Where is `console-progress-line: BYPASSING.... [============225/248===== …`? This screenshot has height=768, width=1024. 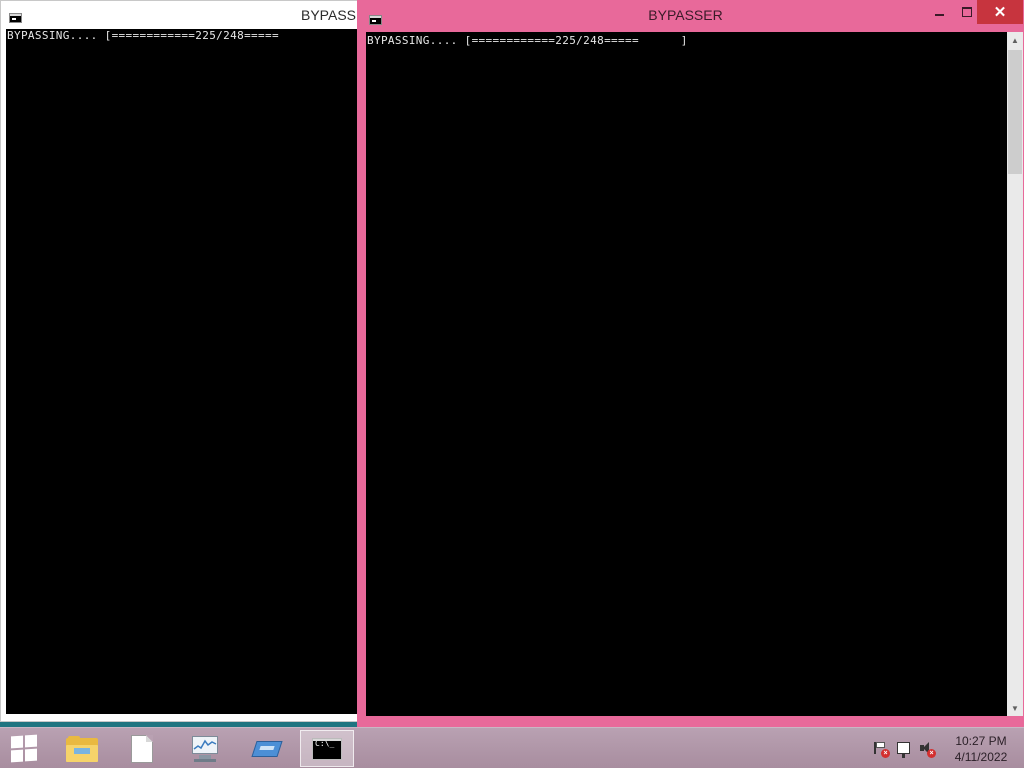
console-progress-line: BYPASSING.... [============225/248===== … is located at coordinates (527, 40).